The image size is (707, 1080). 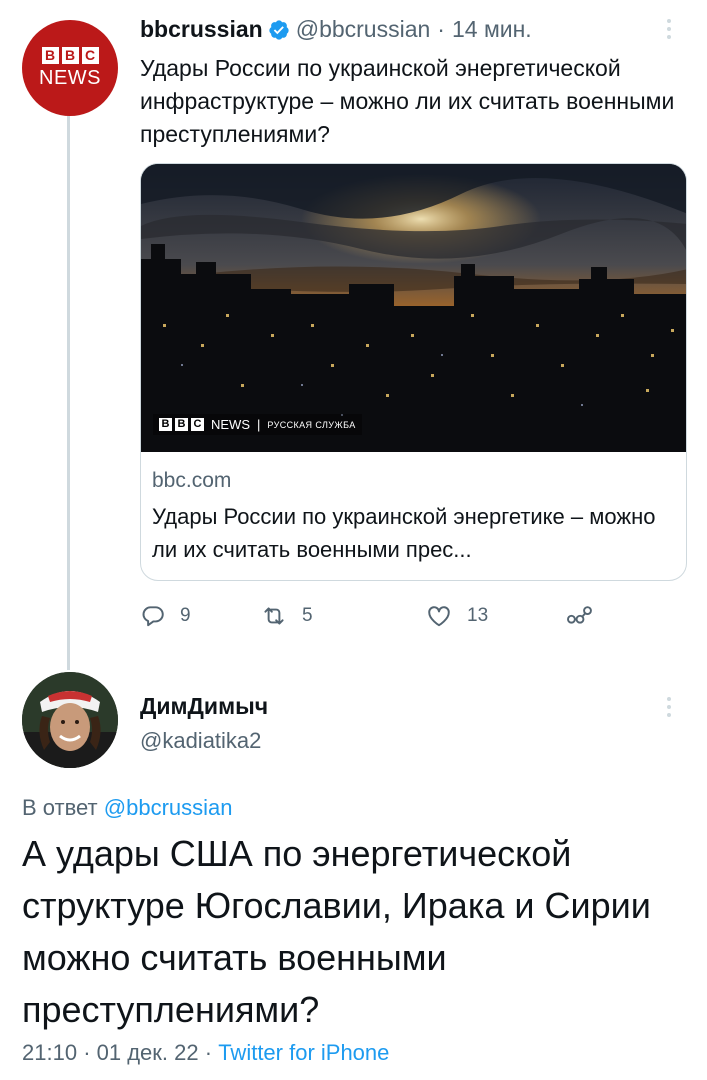 I want to click on retweet-icon, so click(x=274, y=616).